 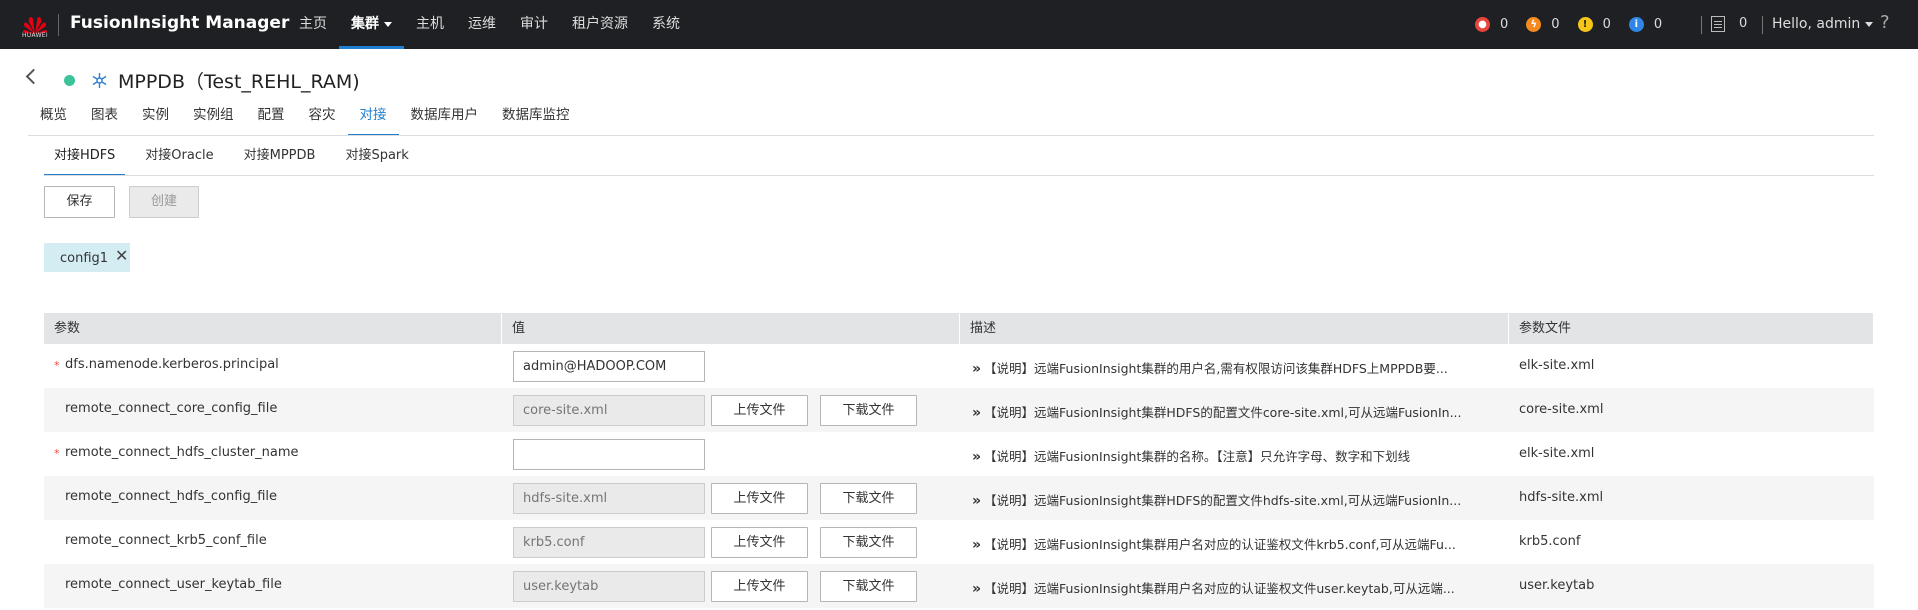 I want to click on param-cell: remote_connect_core_config_file, so click(x=273, y=410).